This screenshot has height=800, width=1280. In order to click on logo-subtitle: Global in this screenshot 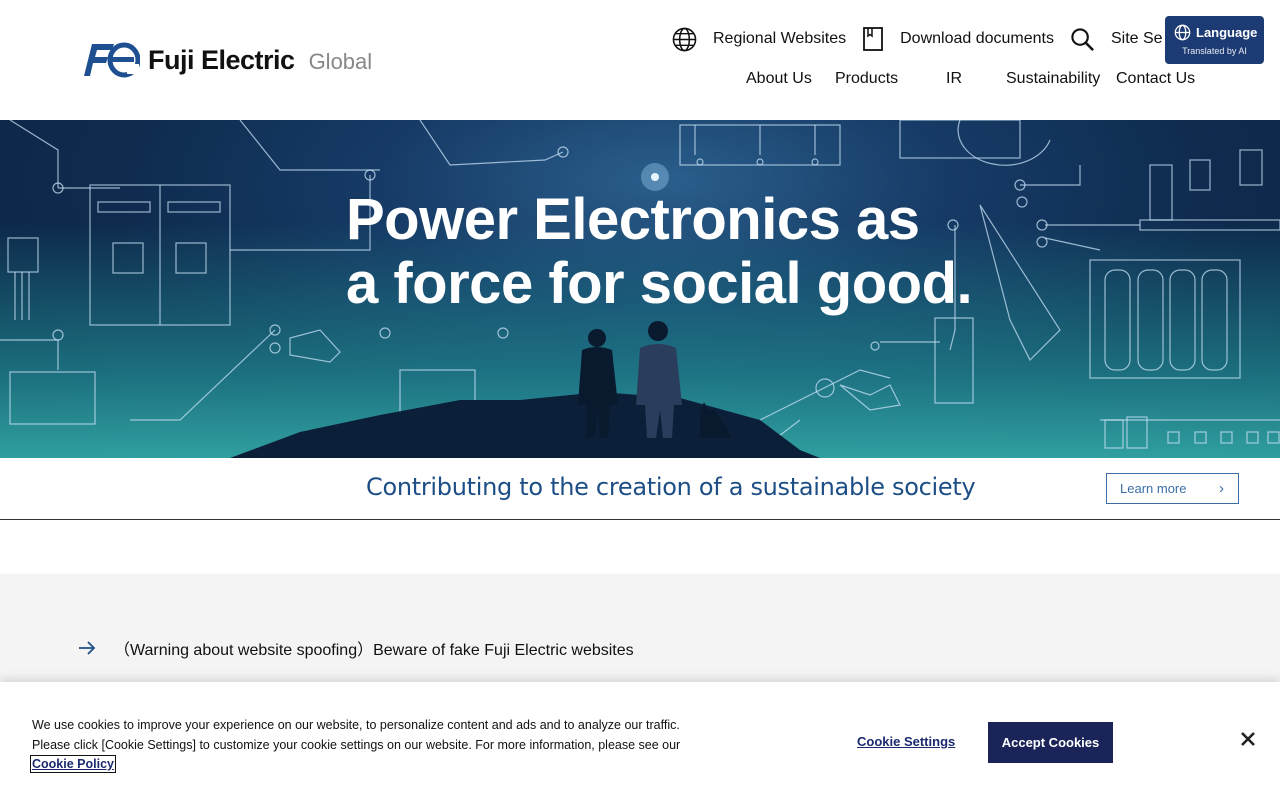, I will do `click(340, 61)`.